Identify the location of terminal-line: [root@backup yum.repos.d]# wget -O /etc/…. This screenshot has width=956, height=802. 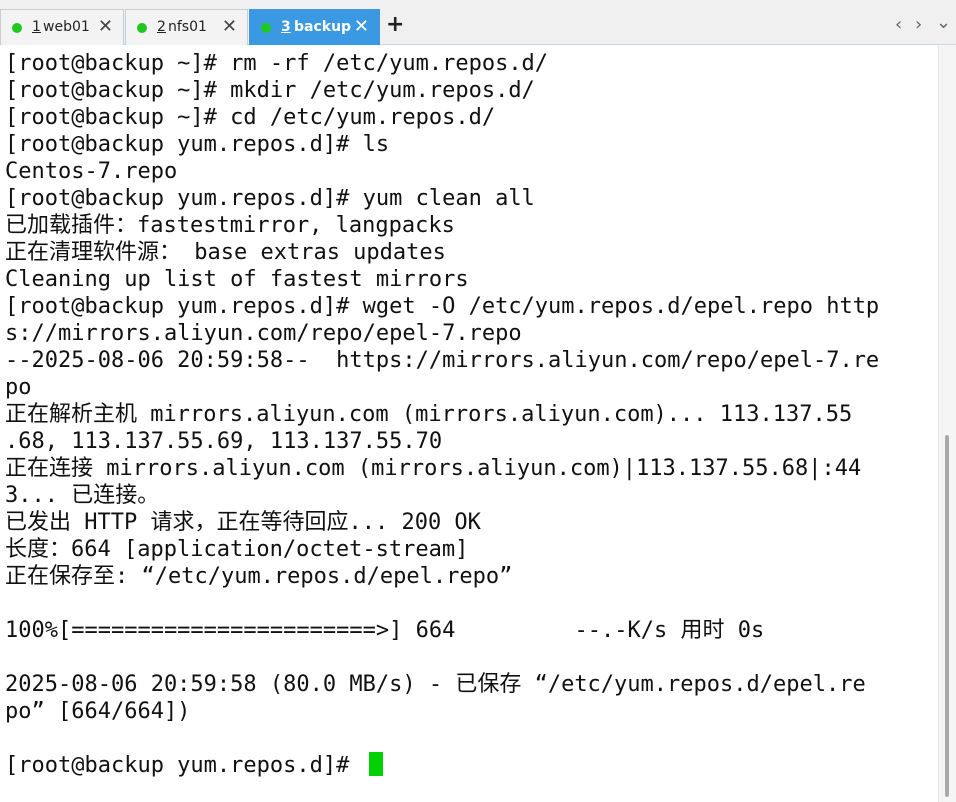
(442, 306).